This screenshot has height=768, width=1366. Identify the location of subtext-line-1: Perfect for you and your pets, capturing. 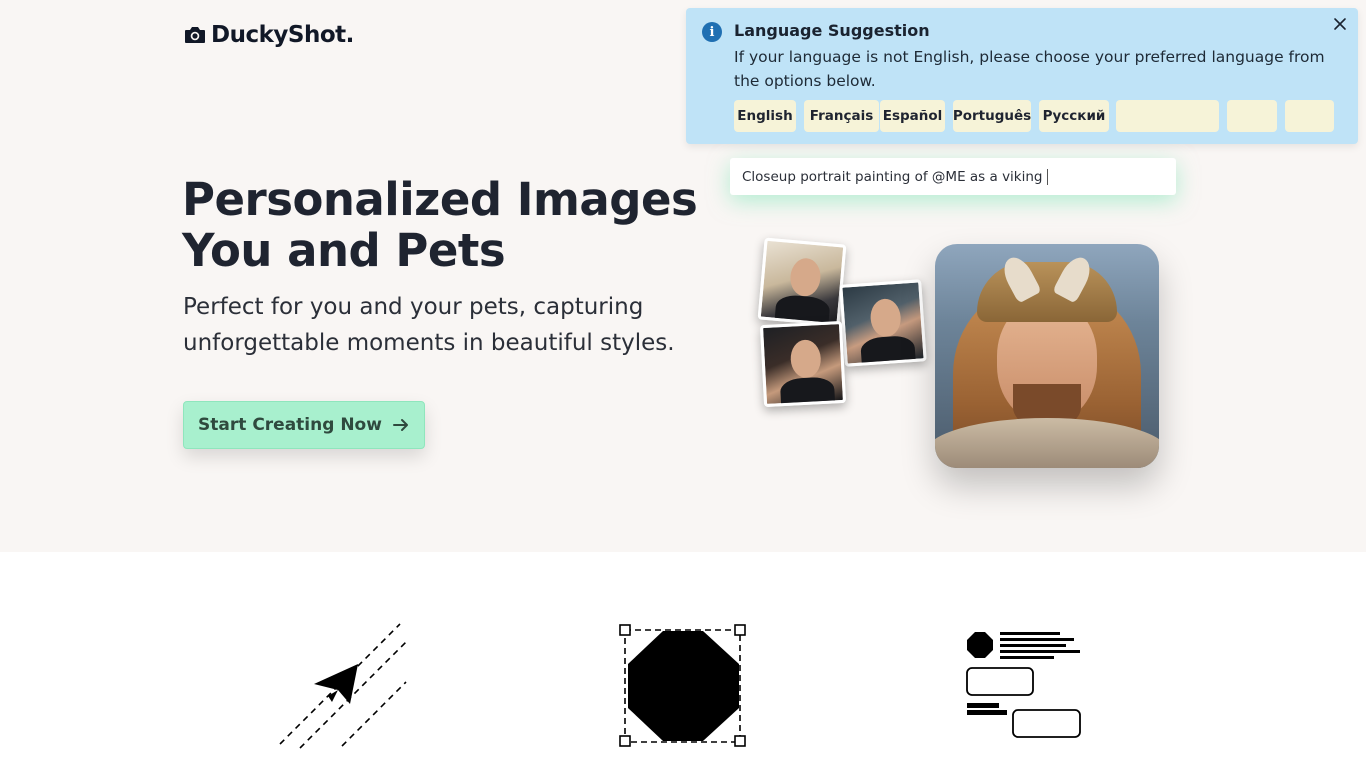
(413, 307).